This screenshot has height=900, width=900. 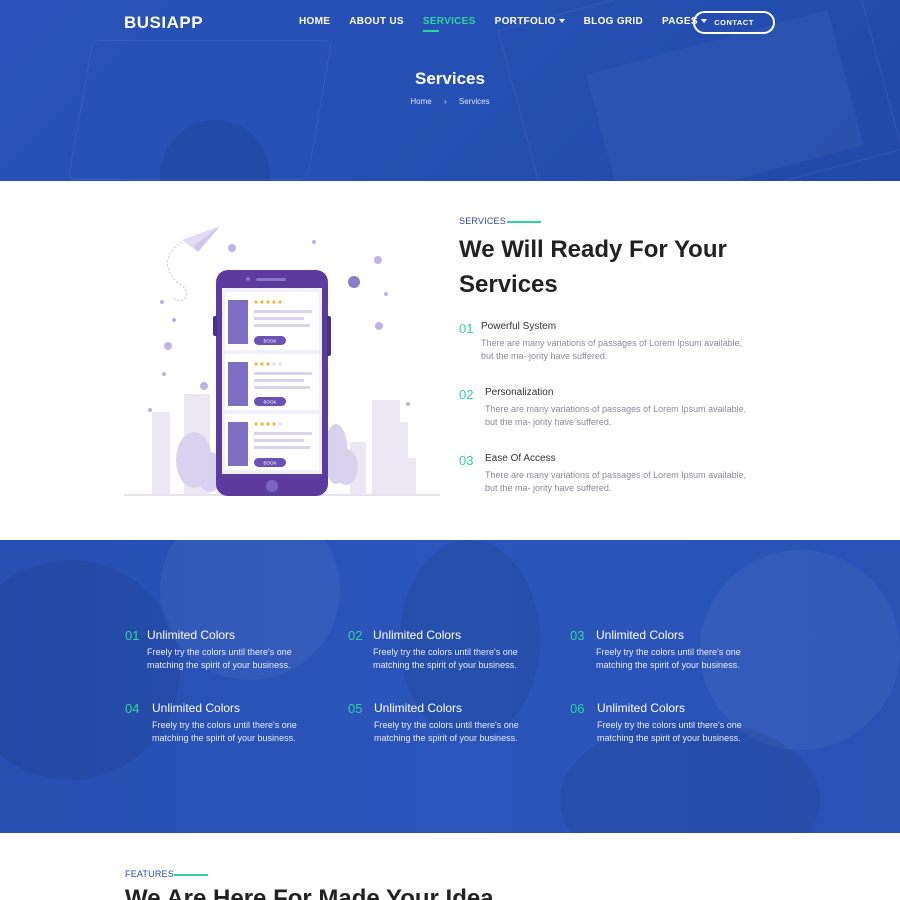 I want to click on feature-number: 02, so click(x=355, y=635).